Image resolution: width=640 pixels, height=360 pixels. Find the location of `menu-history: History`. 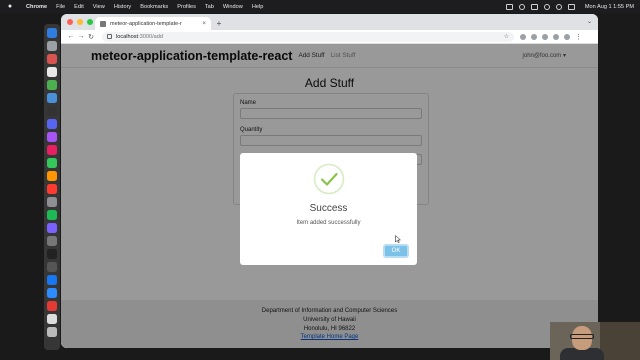

menu-history: History is located at coordinates (122, 7).